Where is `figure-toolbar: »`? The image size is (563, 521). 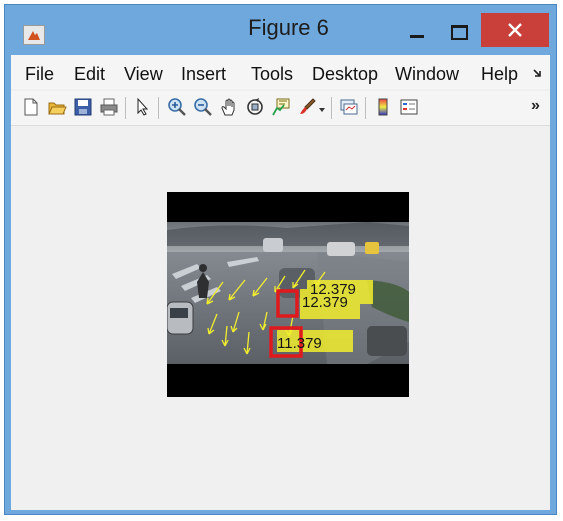
figure-toolbar: » is located at coordinates (280, 108).